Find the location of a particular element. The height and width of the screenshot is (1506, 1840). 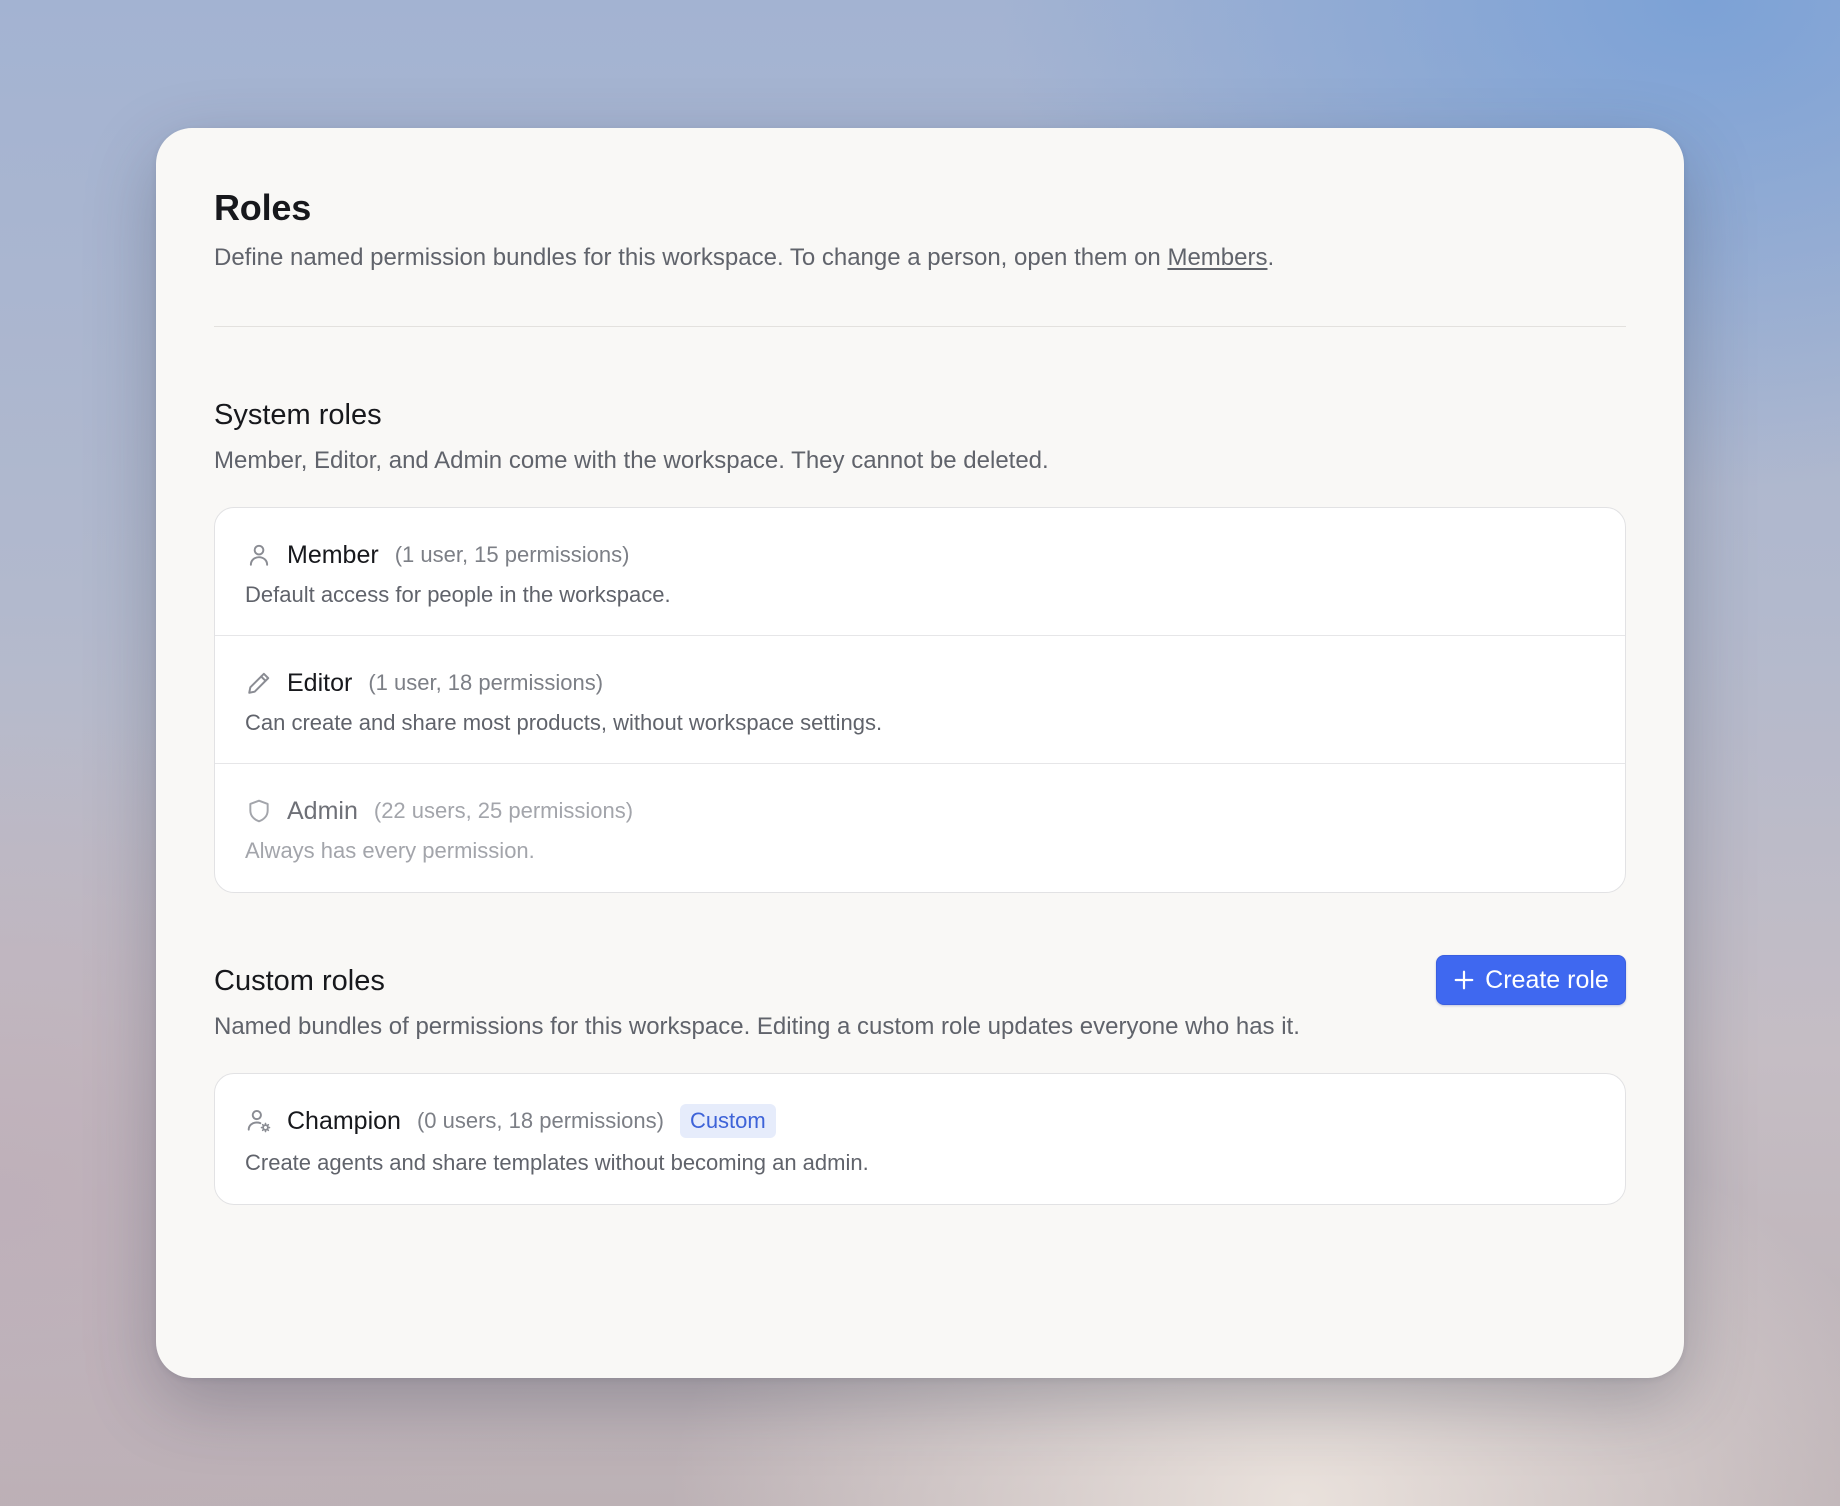

header-divider is located at coordinates (920, 326).